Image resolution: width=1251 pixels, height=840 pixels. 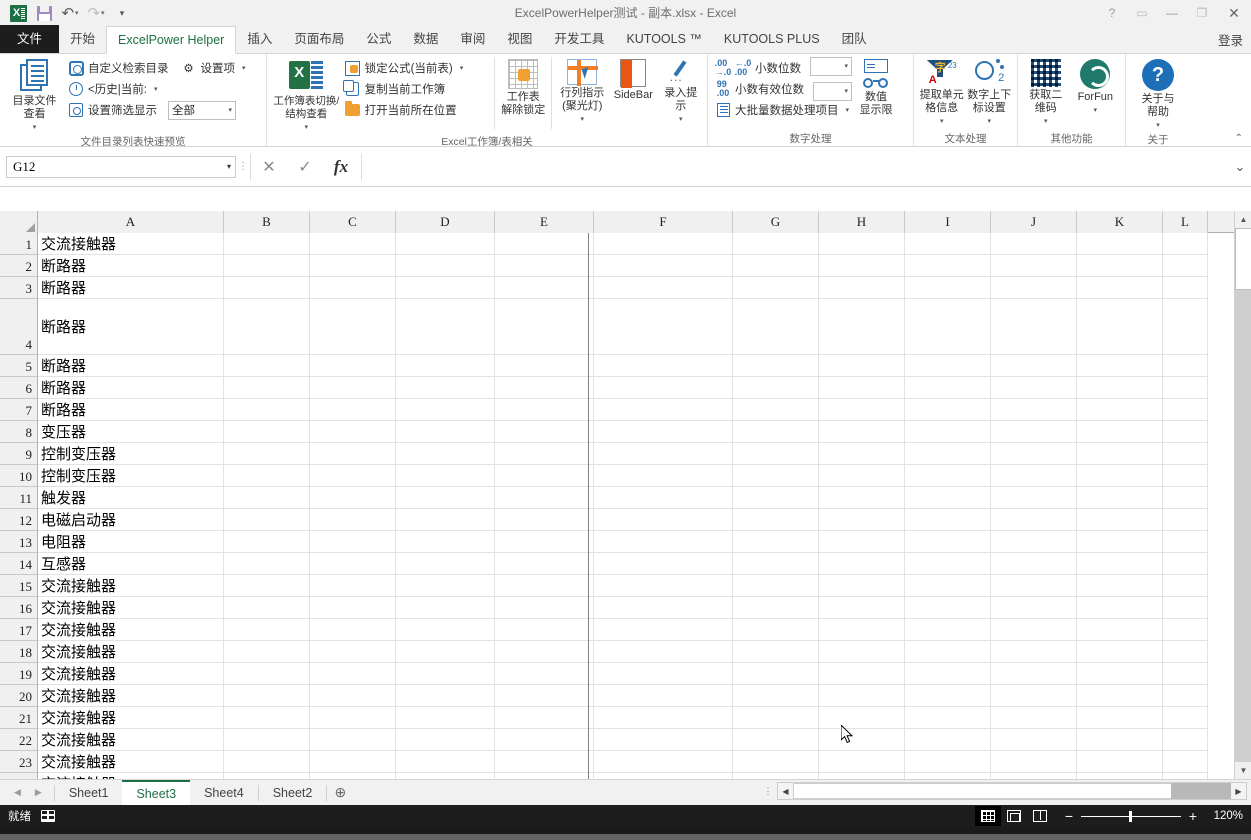 What do you see at coordinates (1202, 13) in the screenshot?
I see `maximize-button: ❐` at bounding box center [1202, 13].